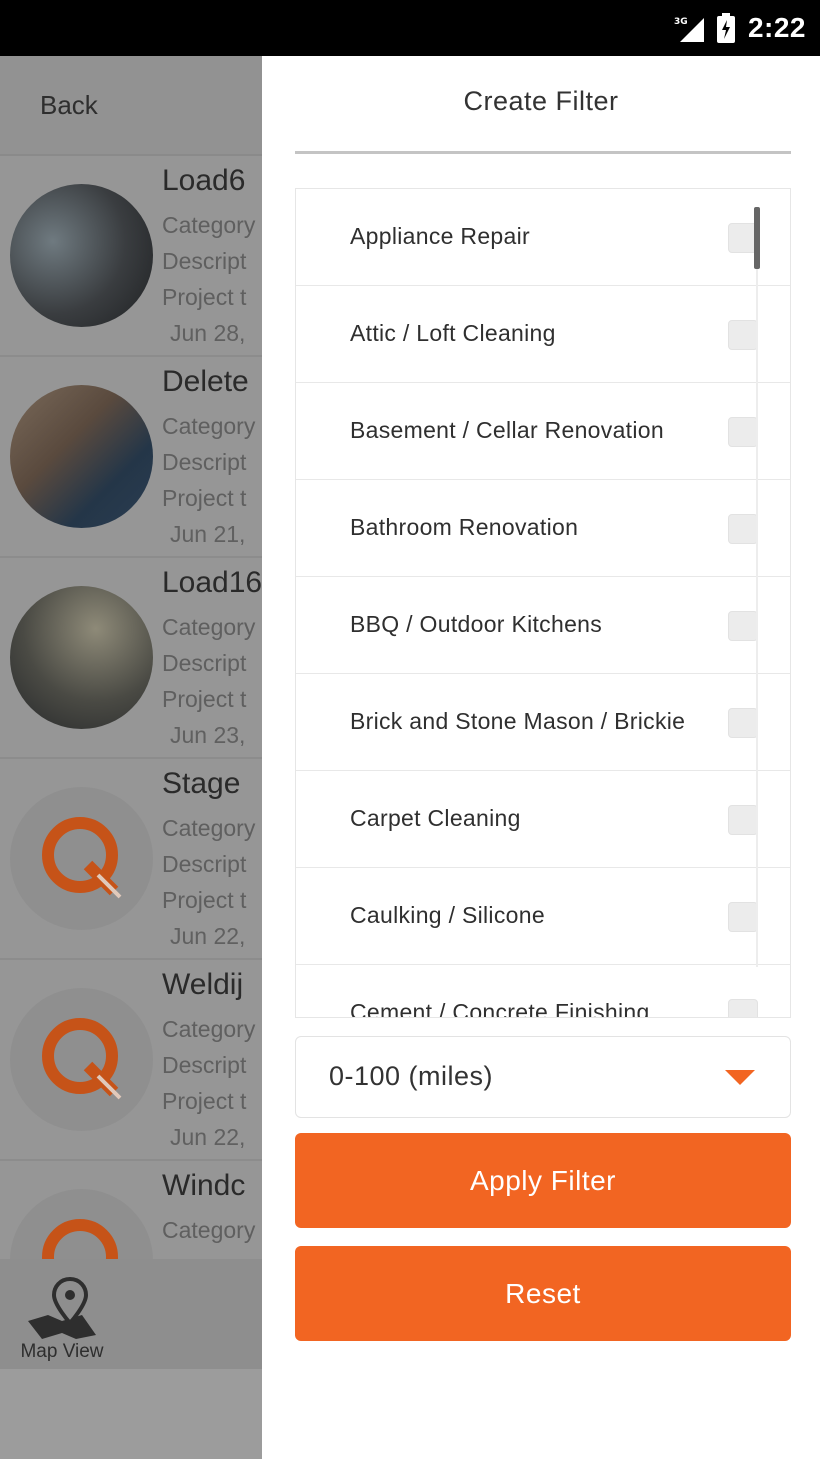  Describe the element at coordinates (757, 587) in the screenshot. I see `scrollbar-track` at that location.